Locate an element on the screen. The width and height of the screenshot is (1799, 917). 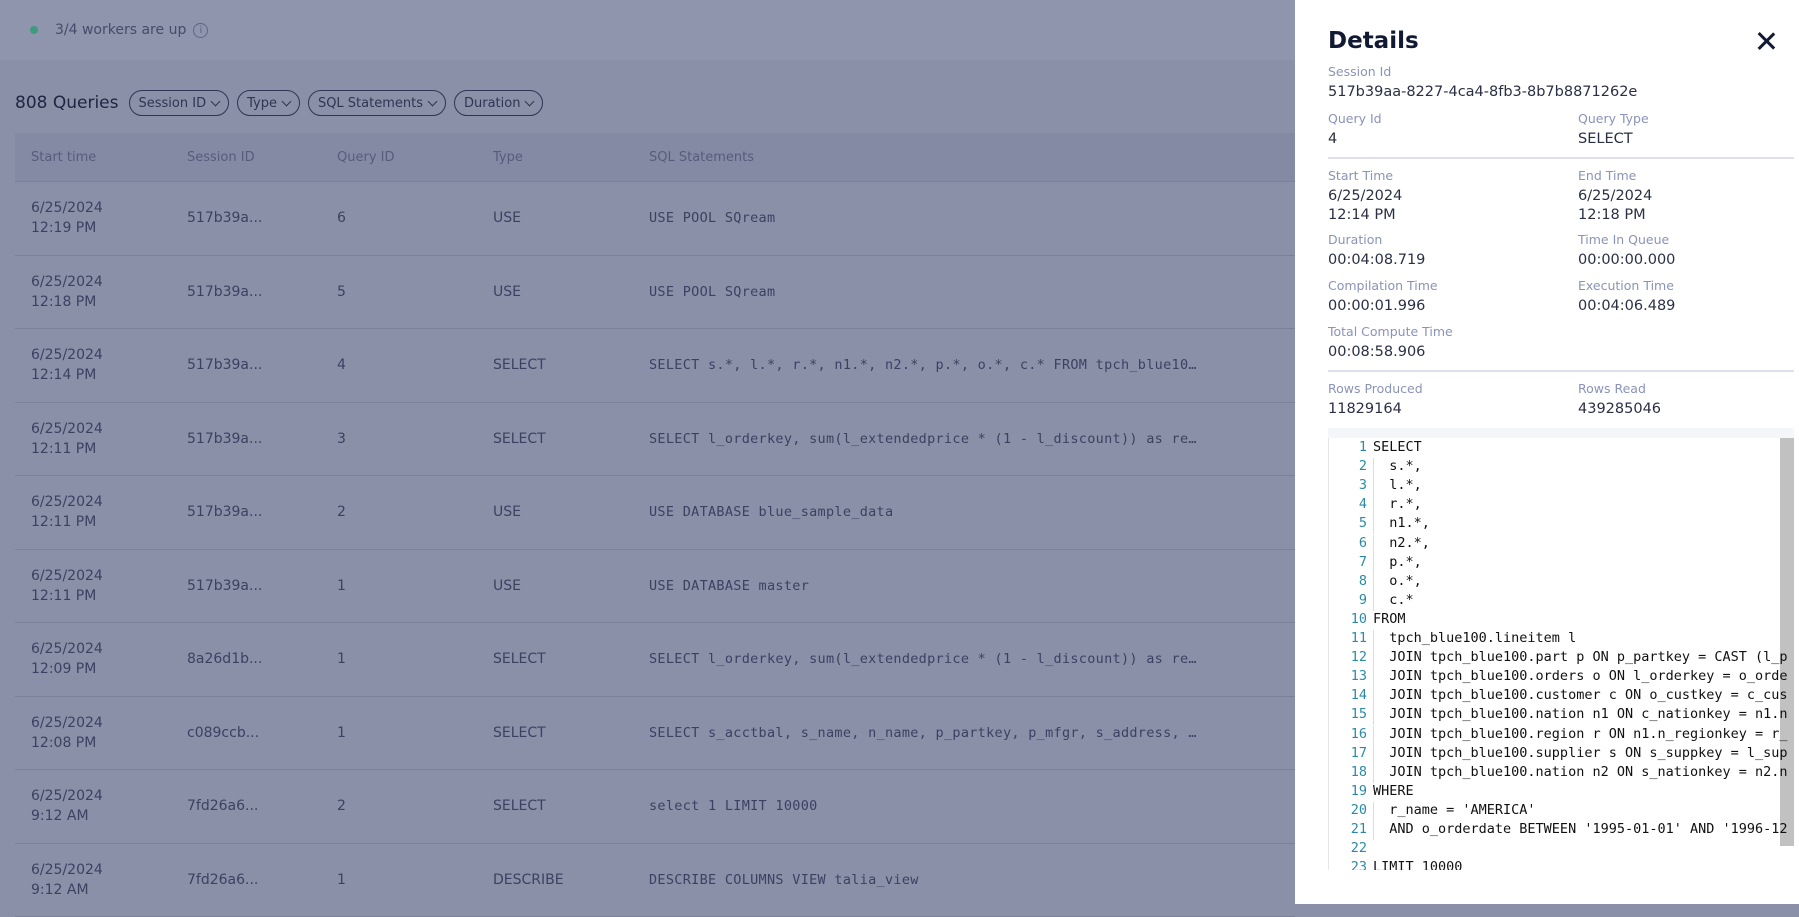
line-number: 10 is located at coordinates (1348, 619).